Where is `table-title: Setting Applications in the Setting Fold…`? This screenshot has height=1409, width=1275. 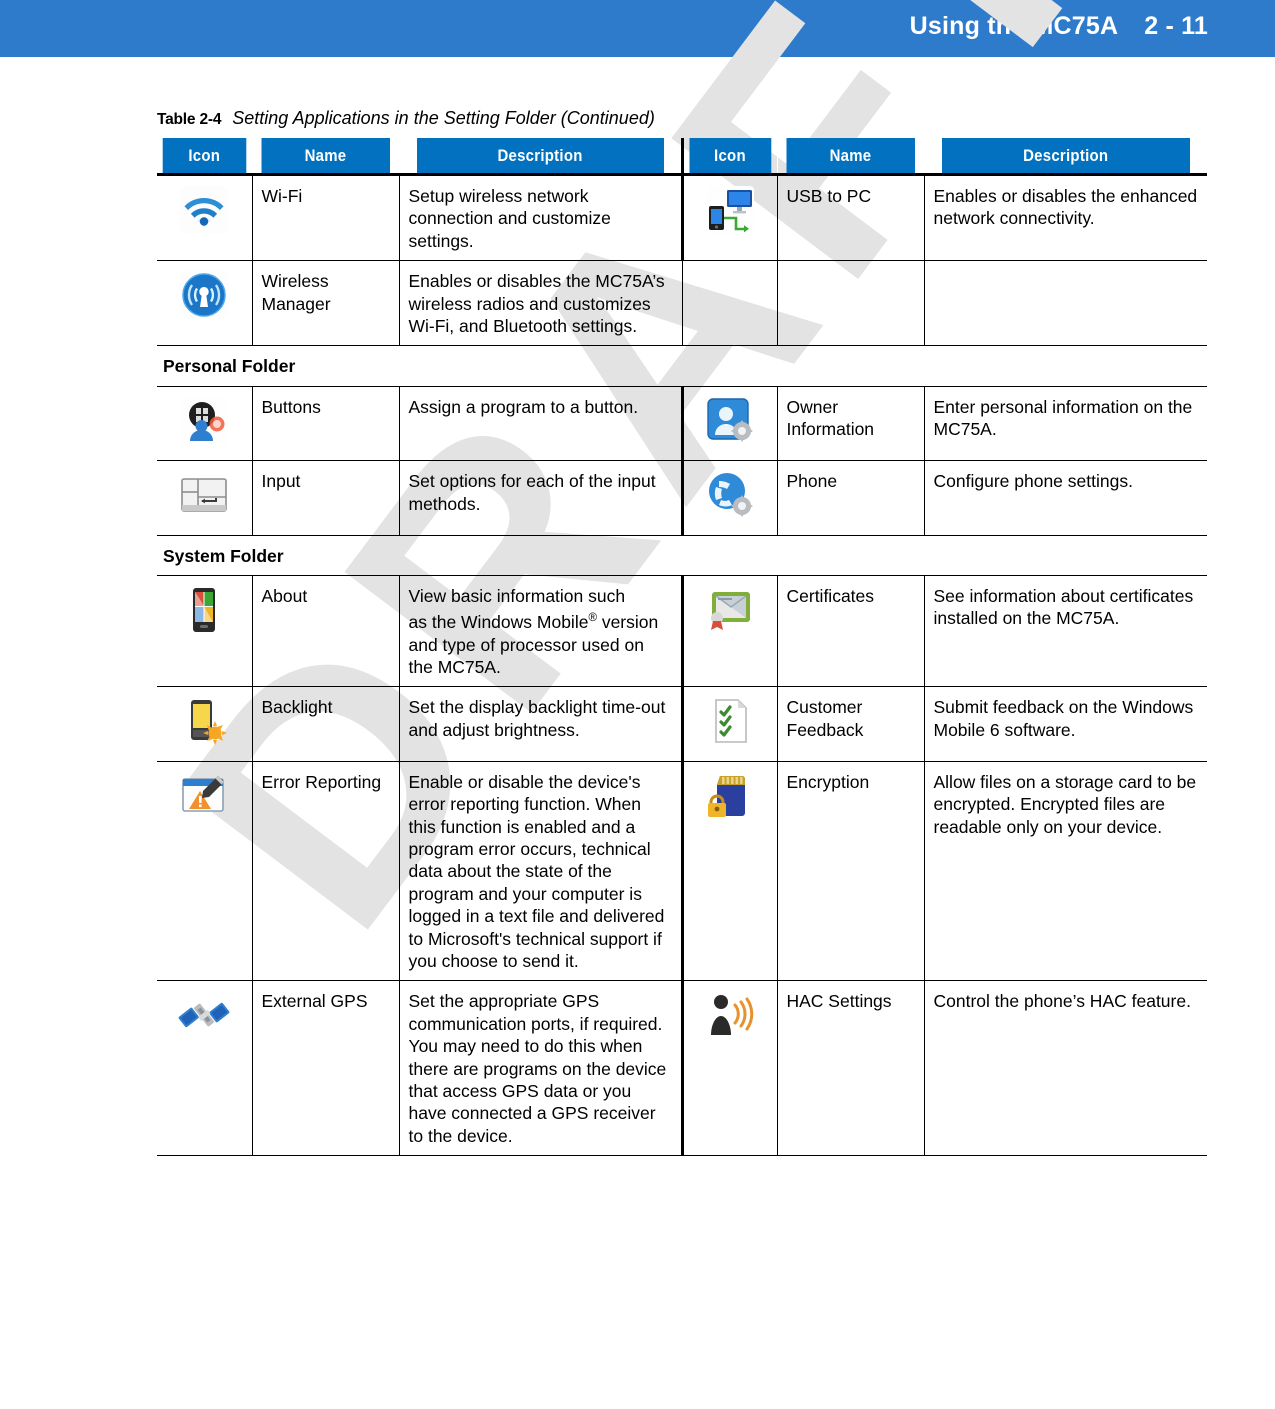
table-title: Setting Applications in the Setting Fold… is located at coordinates (443, 118).